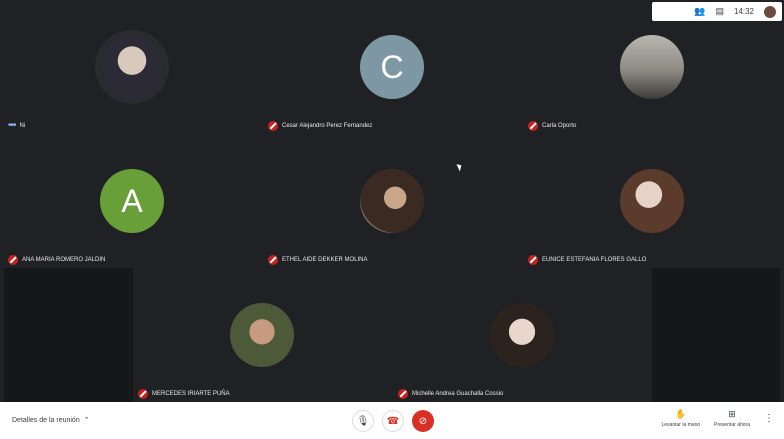 The height and width of the screenshot is (439, 784). I want to click on microphone-icon: 🎙, so click(363, 421).